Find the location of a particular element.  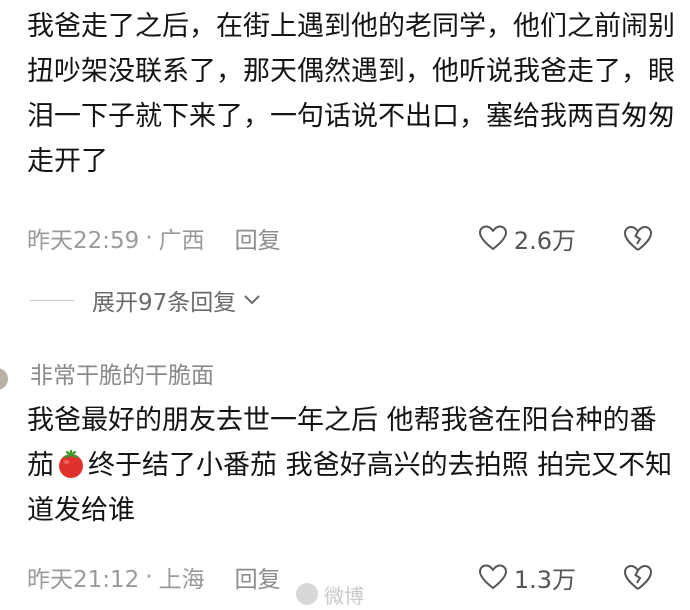

comment-text-part: 终于结了小番茄 我爸好高兴的去拍照 拍完又不知道发给谁 is located at coordinates (350, 488).